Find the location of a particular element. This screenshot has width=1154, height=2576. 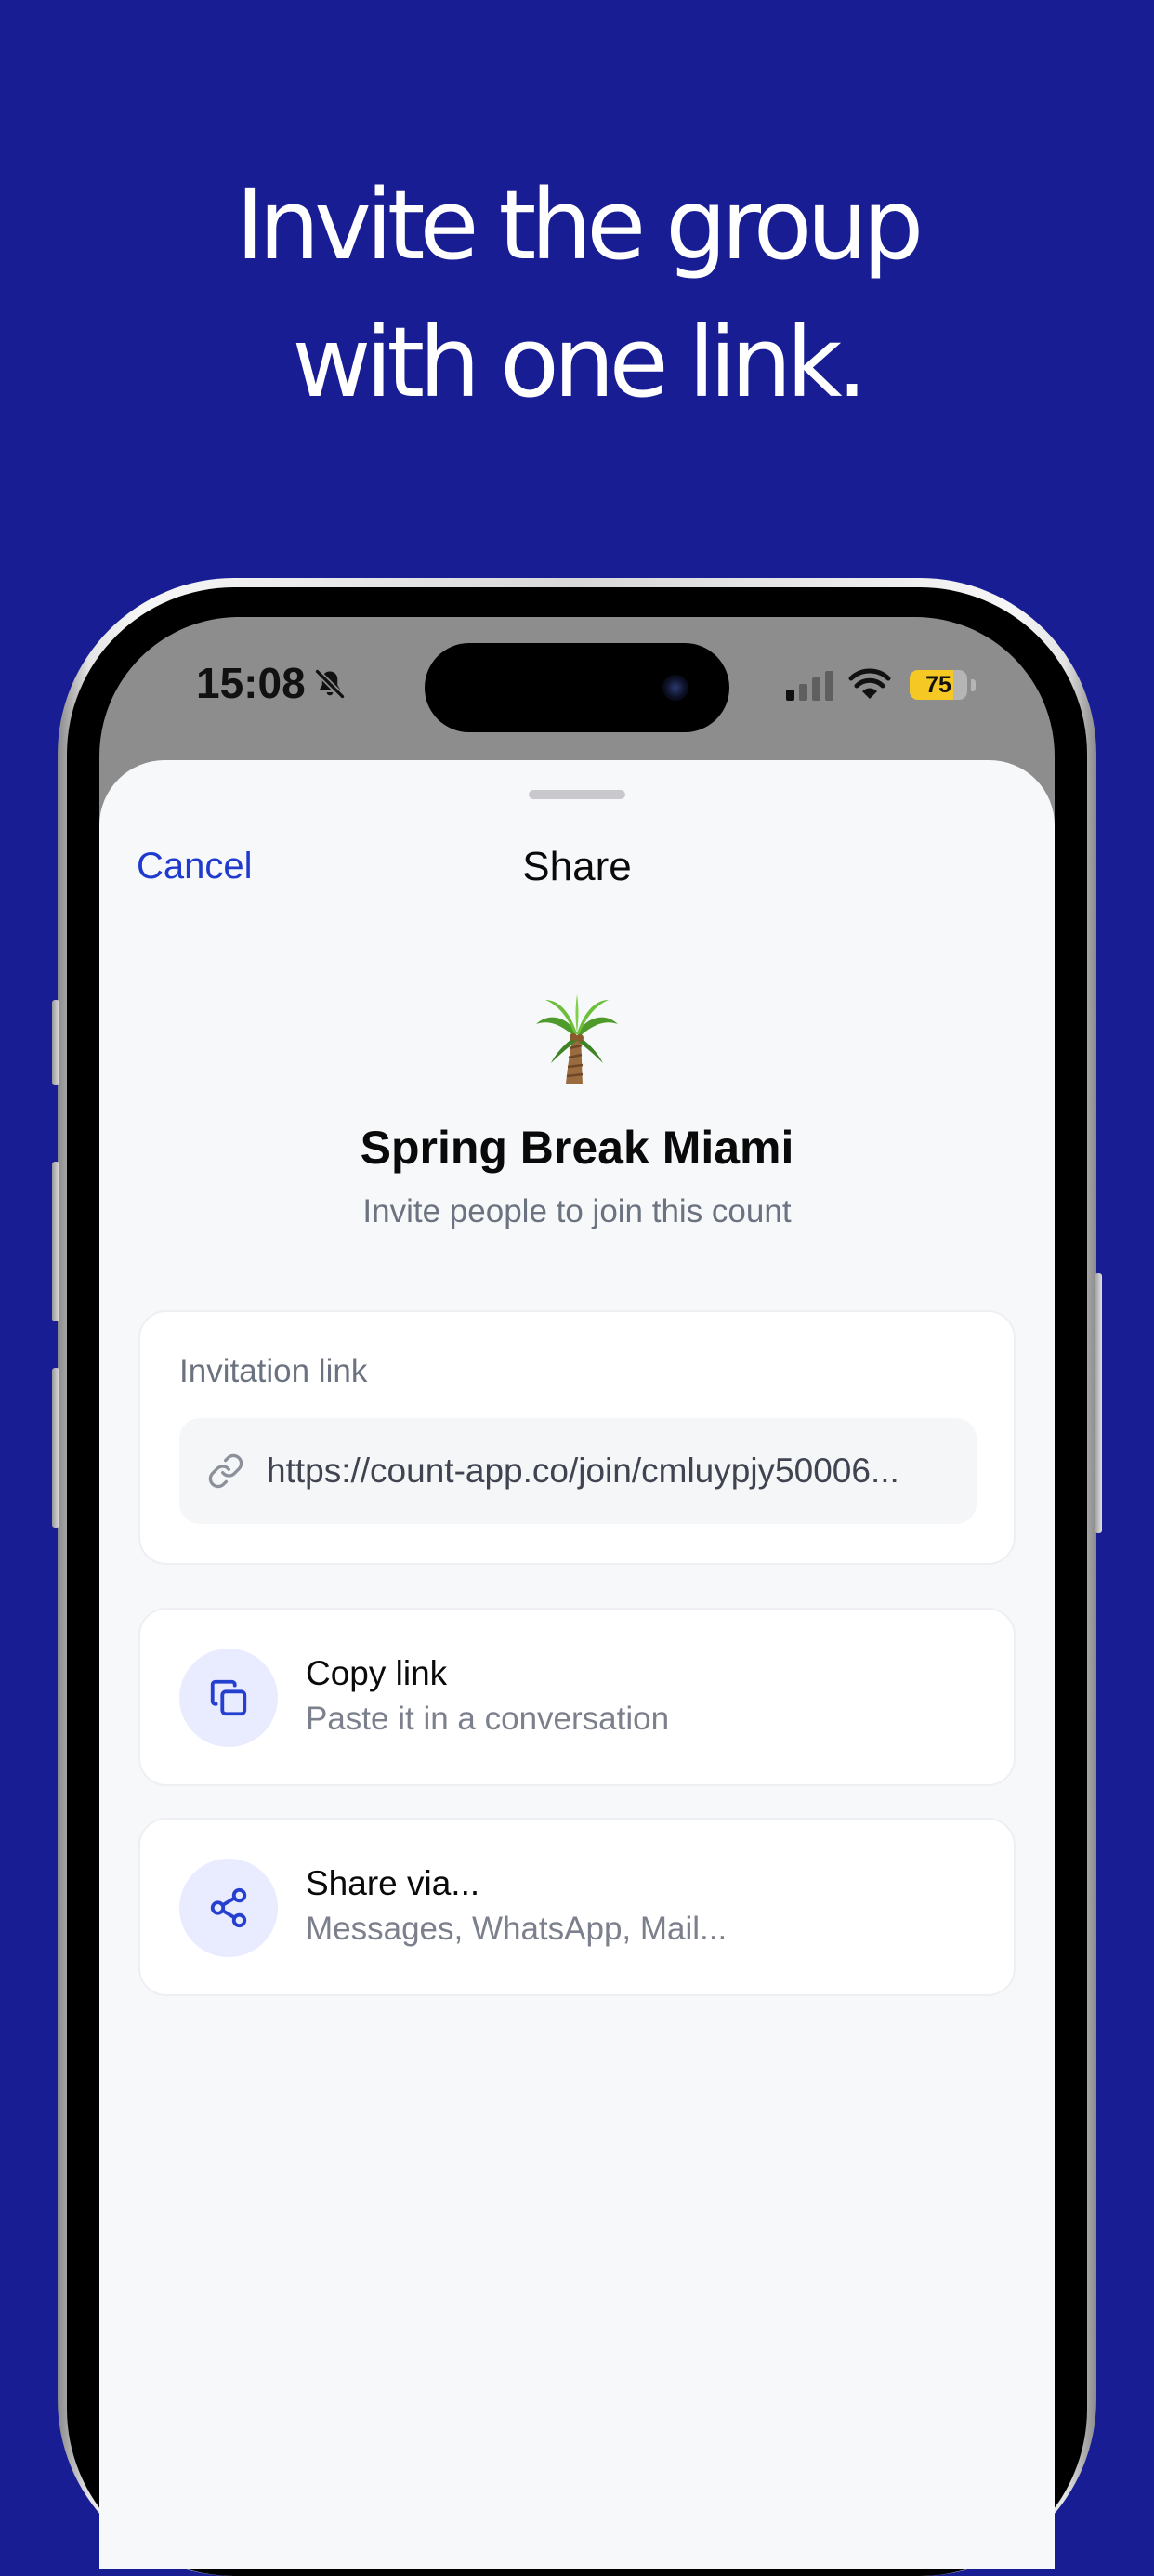

copy-icon-circle is located at coordinates (229, 1698).